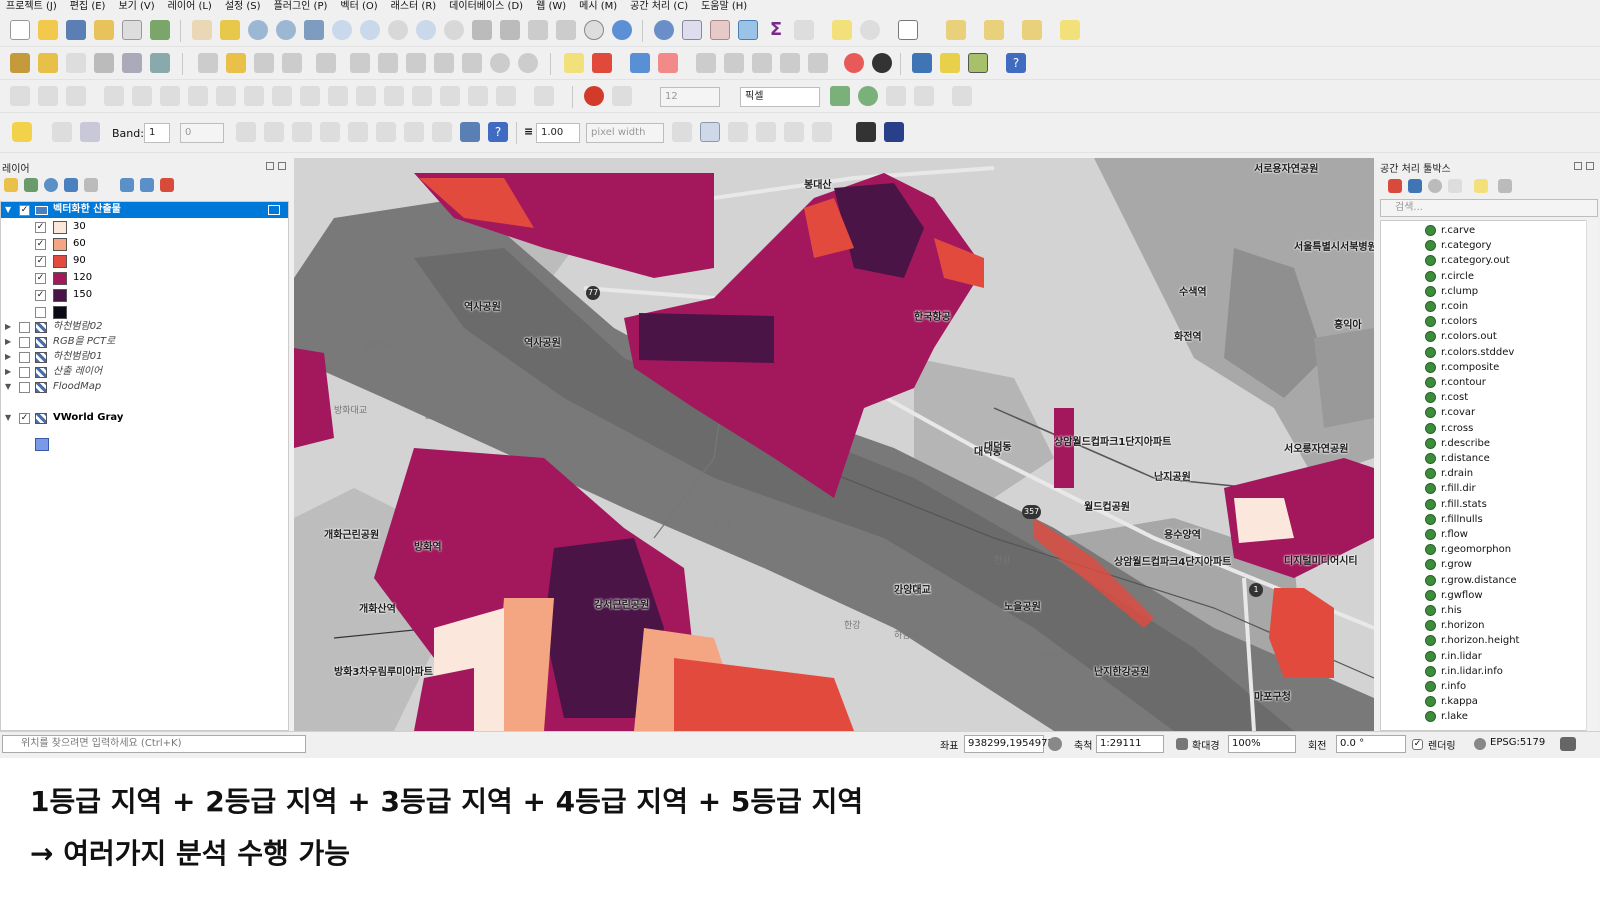  What do you see at coordinates (574, 63) in the screenshot?
I see `label-toolbar-icon` at bounding box center [574, 63].